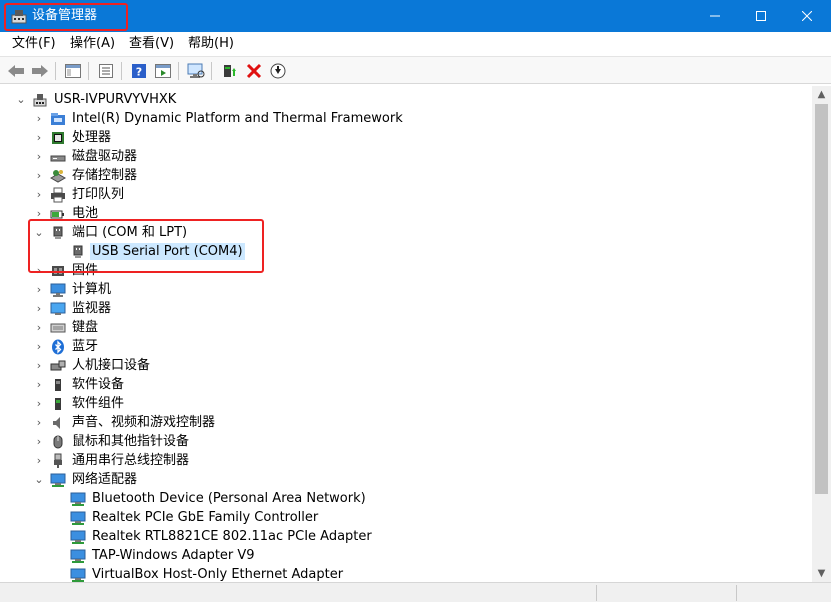 The height and width of the screenshot is (602, 831). I want to click on computer-icon, so click(58, 290).